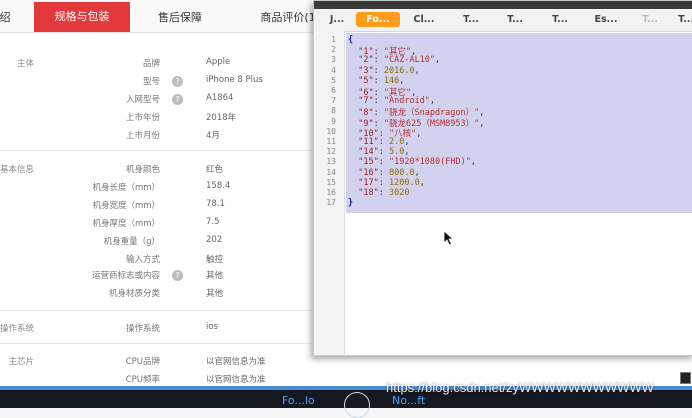 This screenshot has width=692, height=418. I want to click on spec-label: CPU频率, so click(142, 380).